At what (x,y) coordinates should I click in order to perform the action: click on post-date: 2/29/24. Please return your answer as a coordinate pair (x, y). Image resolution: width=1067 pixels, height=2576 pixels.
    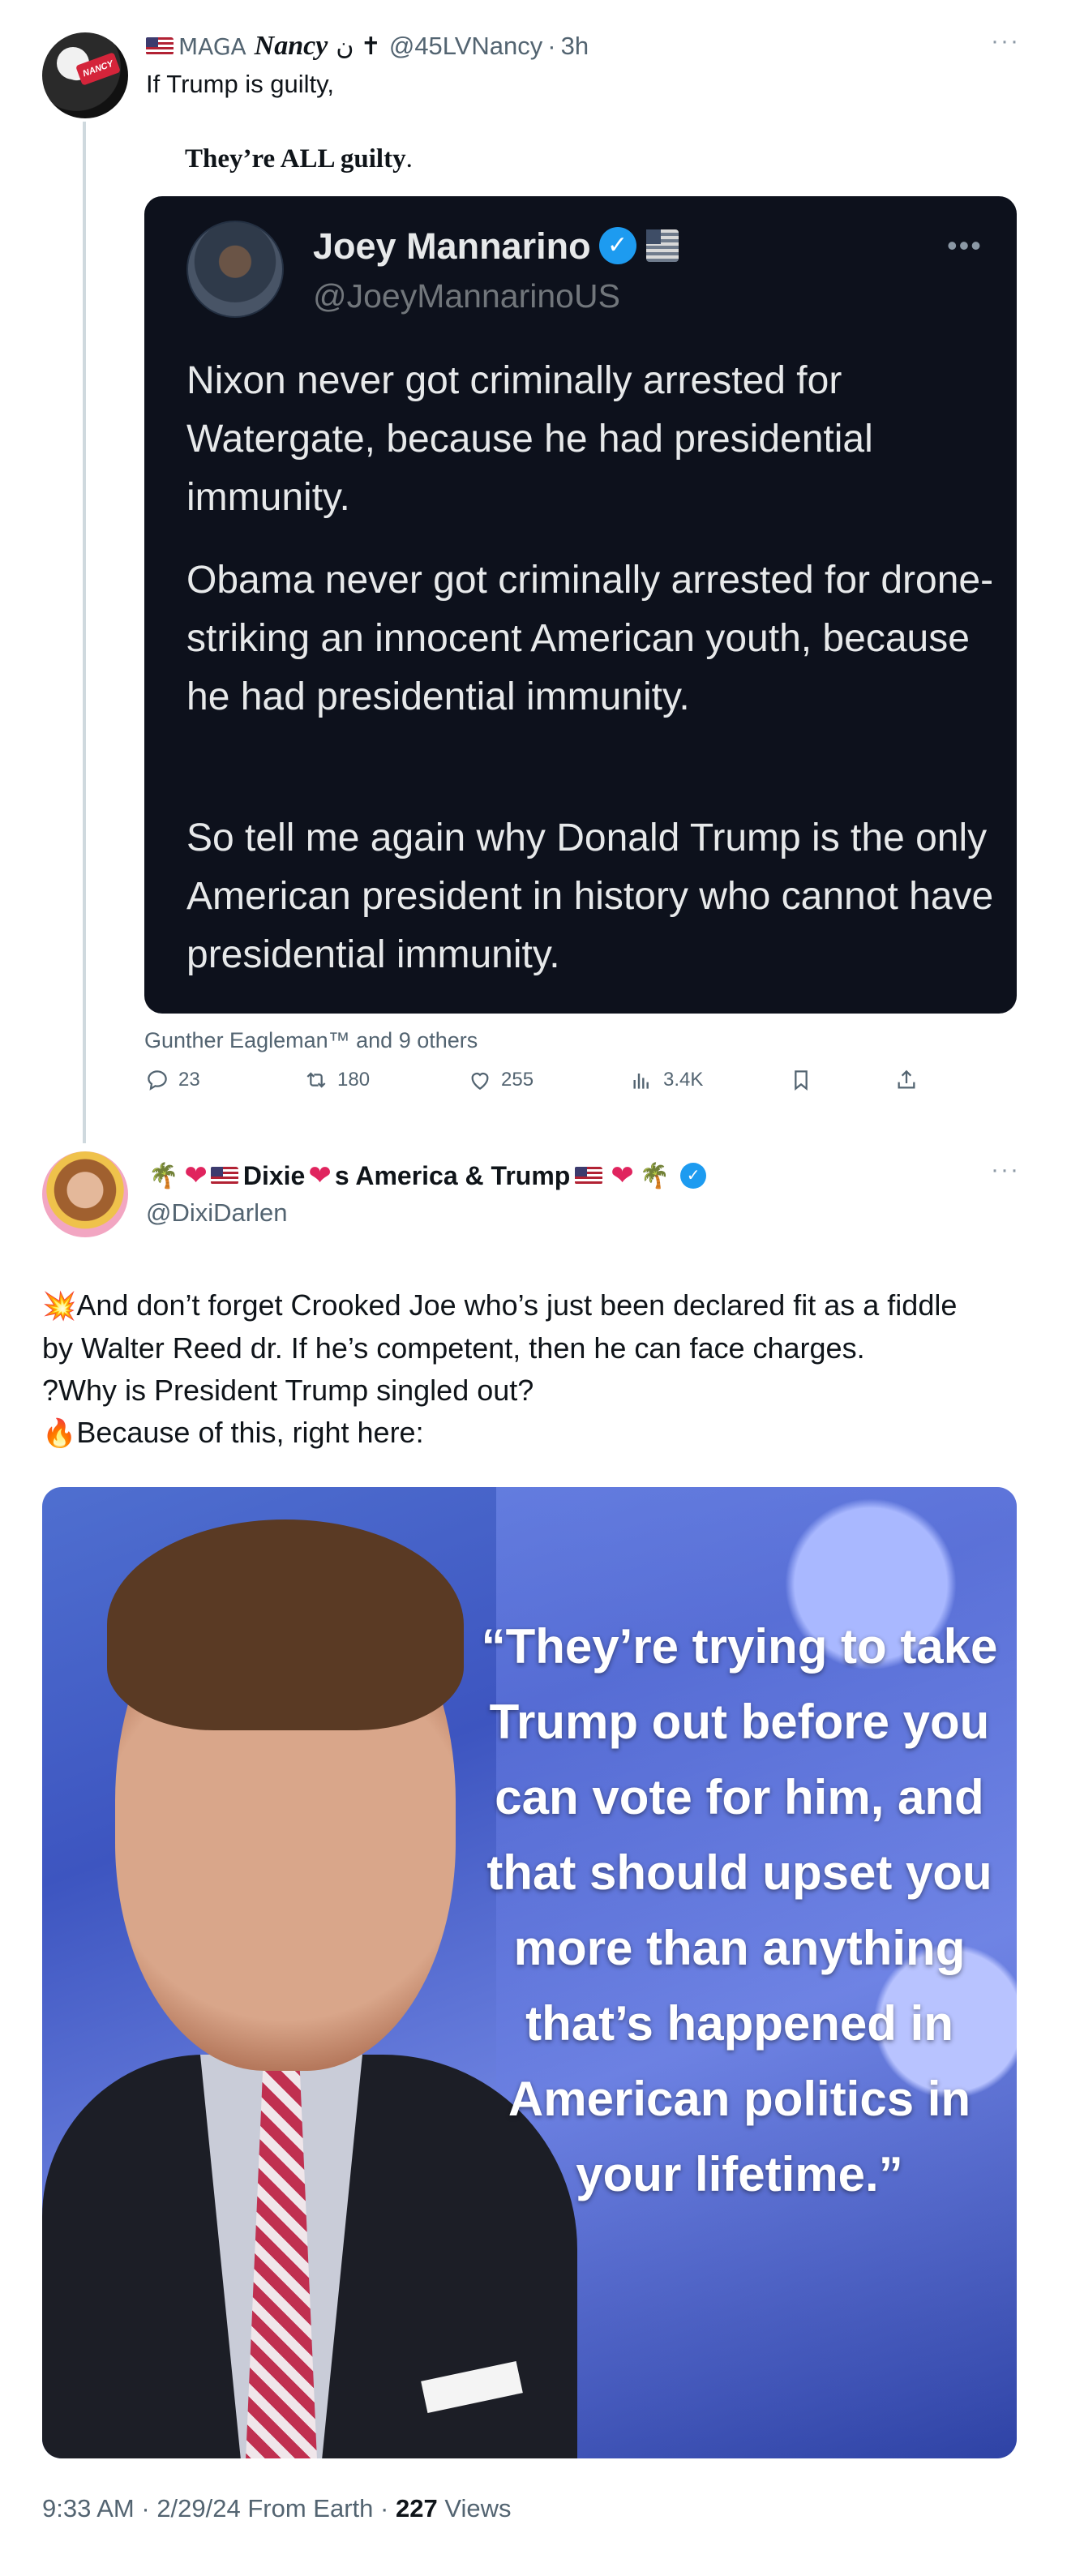
    Looking at the image, I should click on (198, 2508).